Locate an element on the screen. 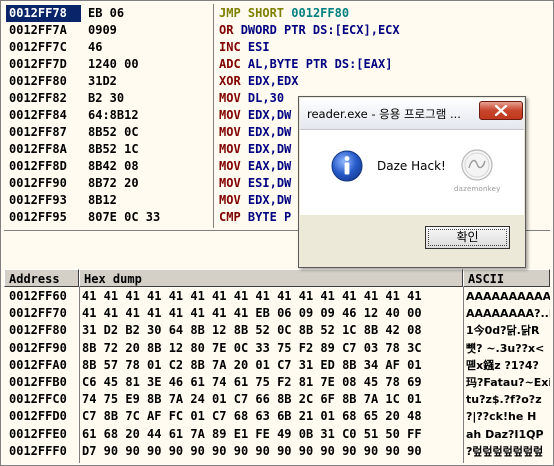 Image resolution: width=554 pixels, height=466 pixels. disasm-address: 0012FF87 is located at coordinates (38, 132).